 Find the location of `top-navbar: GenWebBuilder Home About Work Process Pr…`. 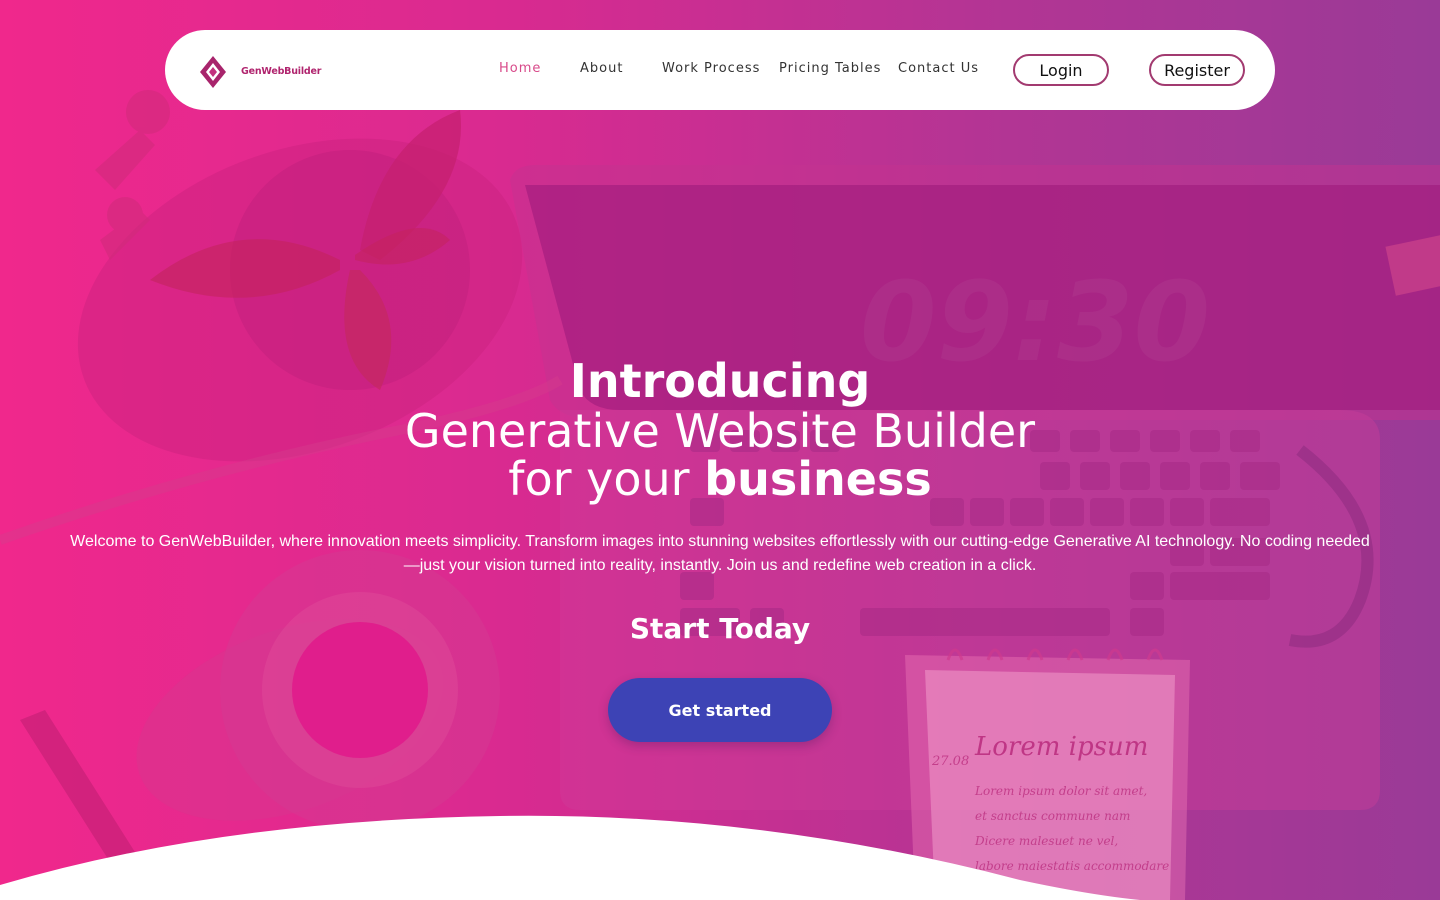

top-navbar: GenWebBuilder Home About Work Process Pr… is located at coordinates (720, 70).